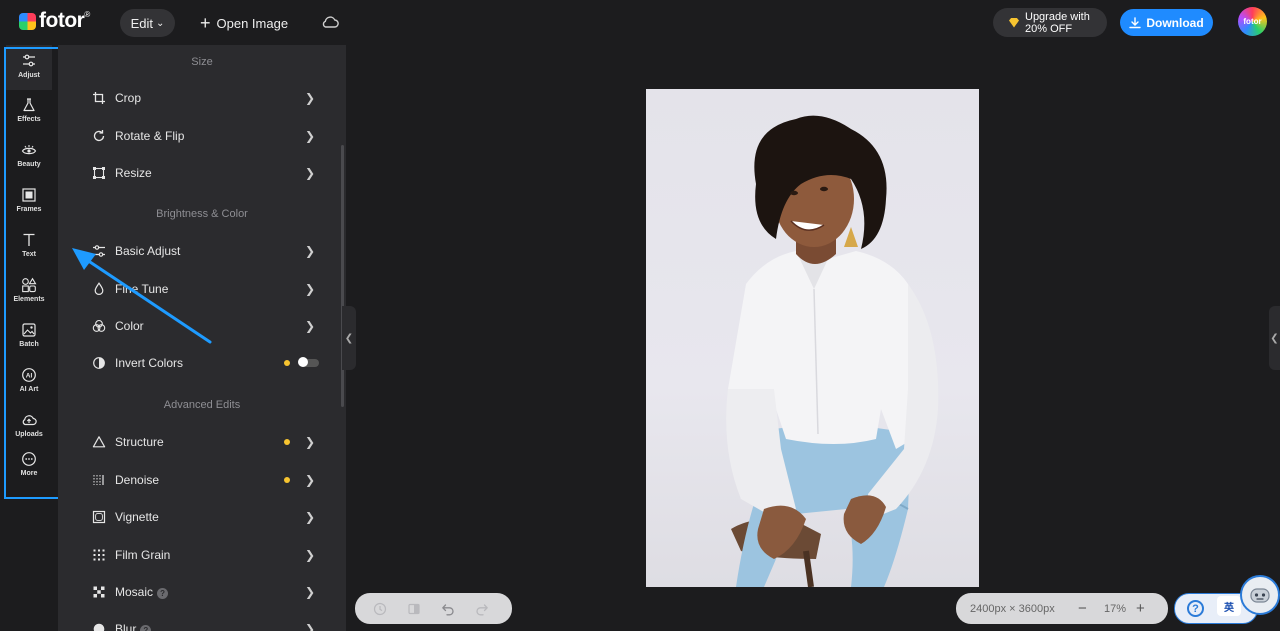 This screenshot has height=631, width=1280. Describe the element at coordinates (199, 251) in the screenshot. I see `panel-item-basic-adjust: Basic Adjust ❯` at that location.